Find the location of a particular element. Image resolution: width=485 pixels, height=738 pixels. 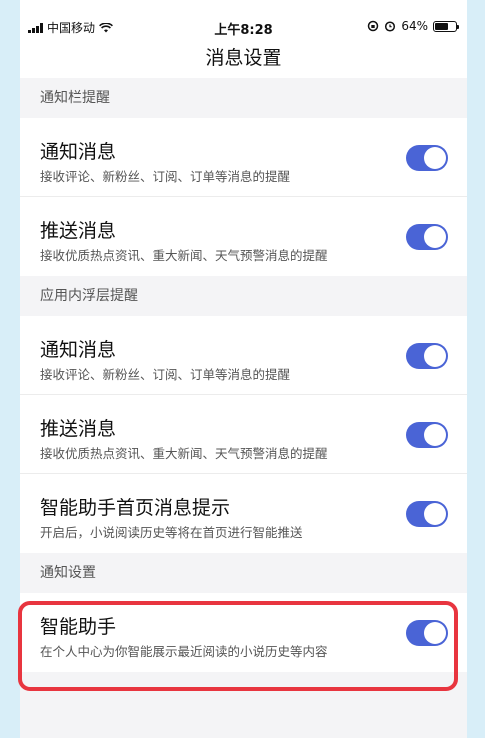

section-header: 应用内浮层提醒 is located at coordinates (243, 296).